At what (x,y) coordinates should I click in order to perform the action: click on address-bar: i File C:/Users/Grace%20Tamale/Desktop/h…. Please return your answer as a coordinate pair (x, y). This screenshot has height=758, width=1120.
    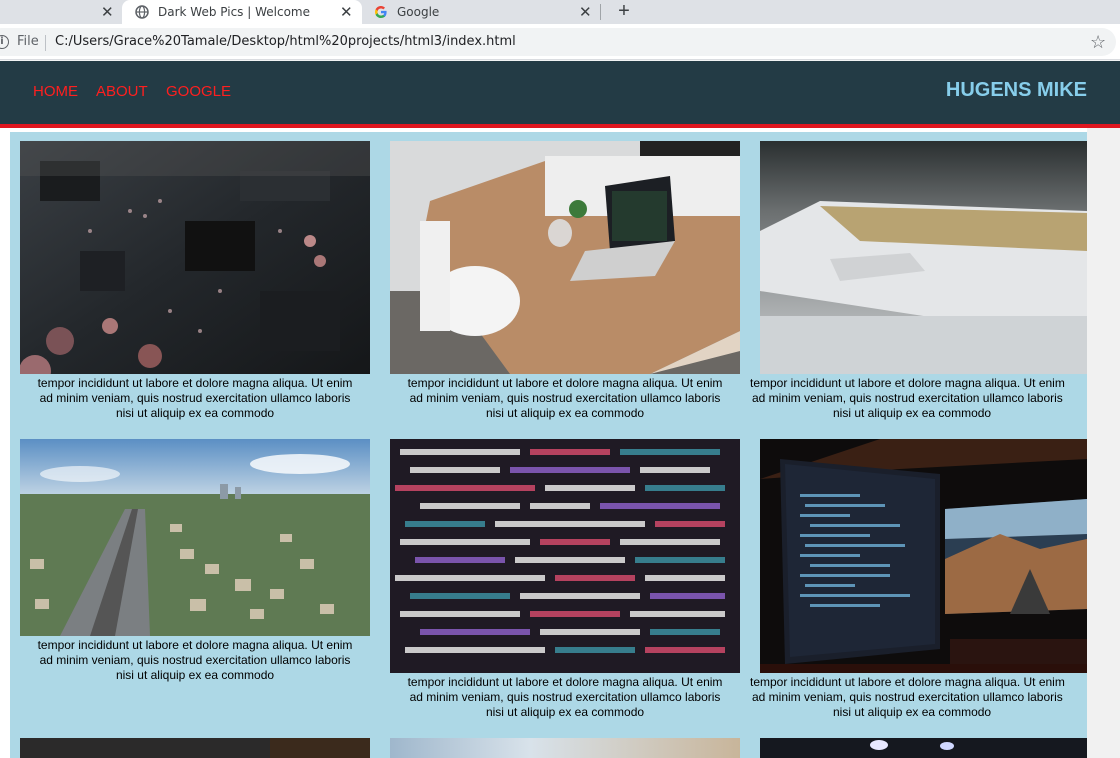
    Looking at the image, I should click on (560, 42).